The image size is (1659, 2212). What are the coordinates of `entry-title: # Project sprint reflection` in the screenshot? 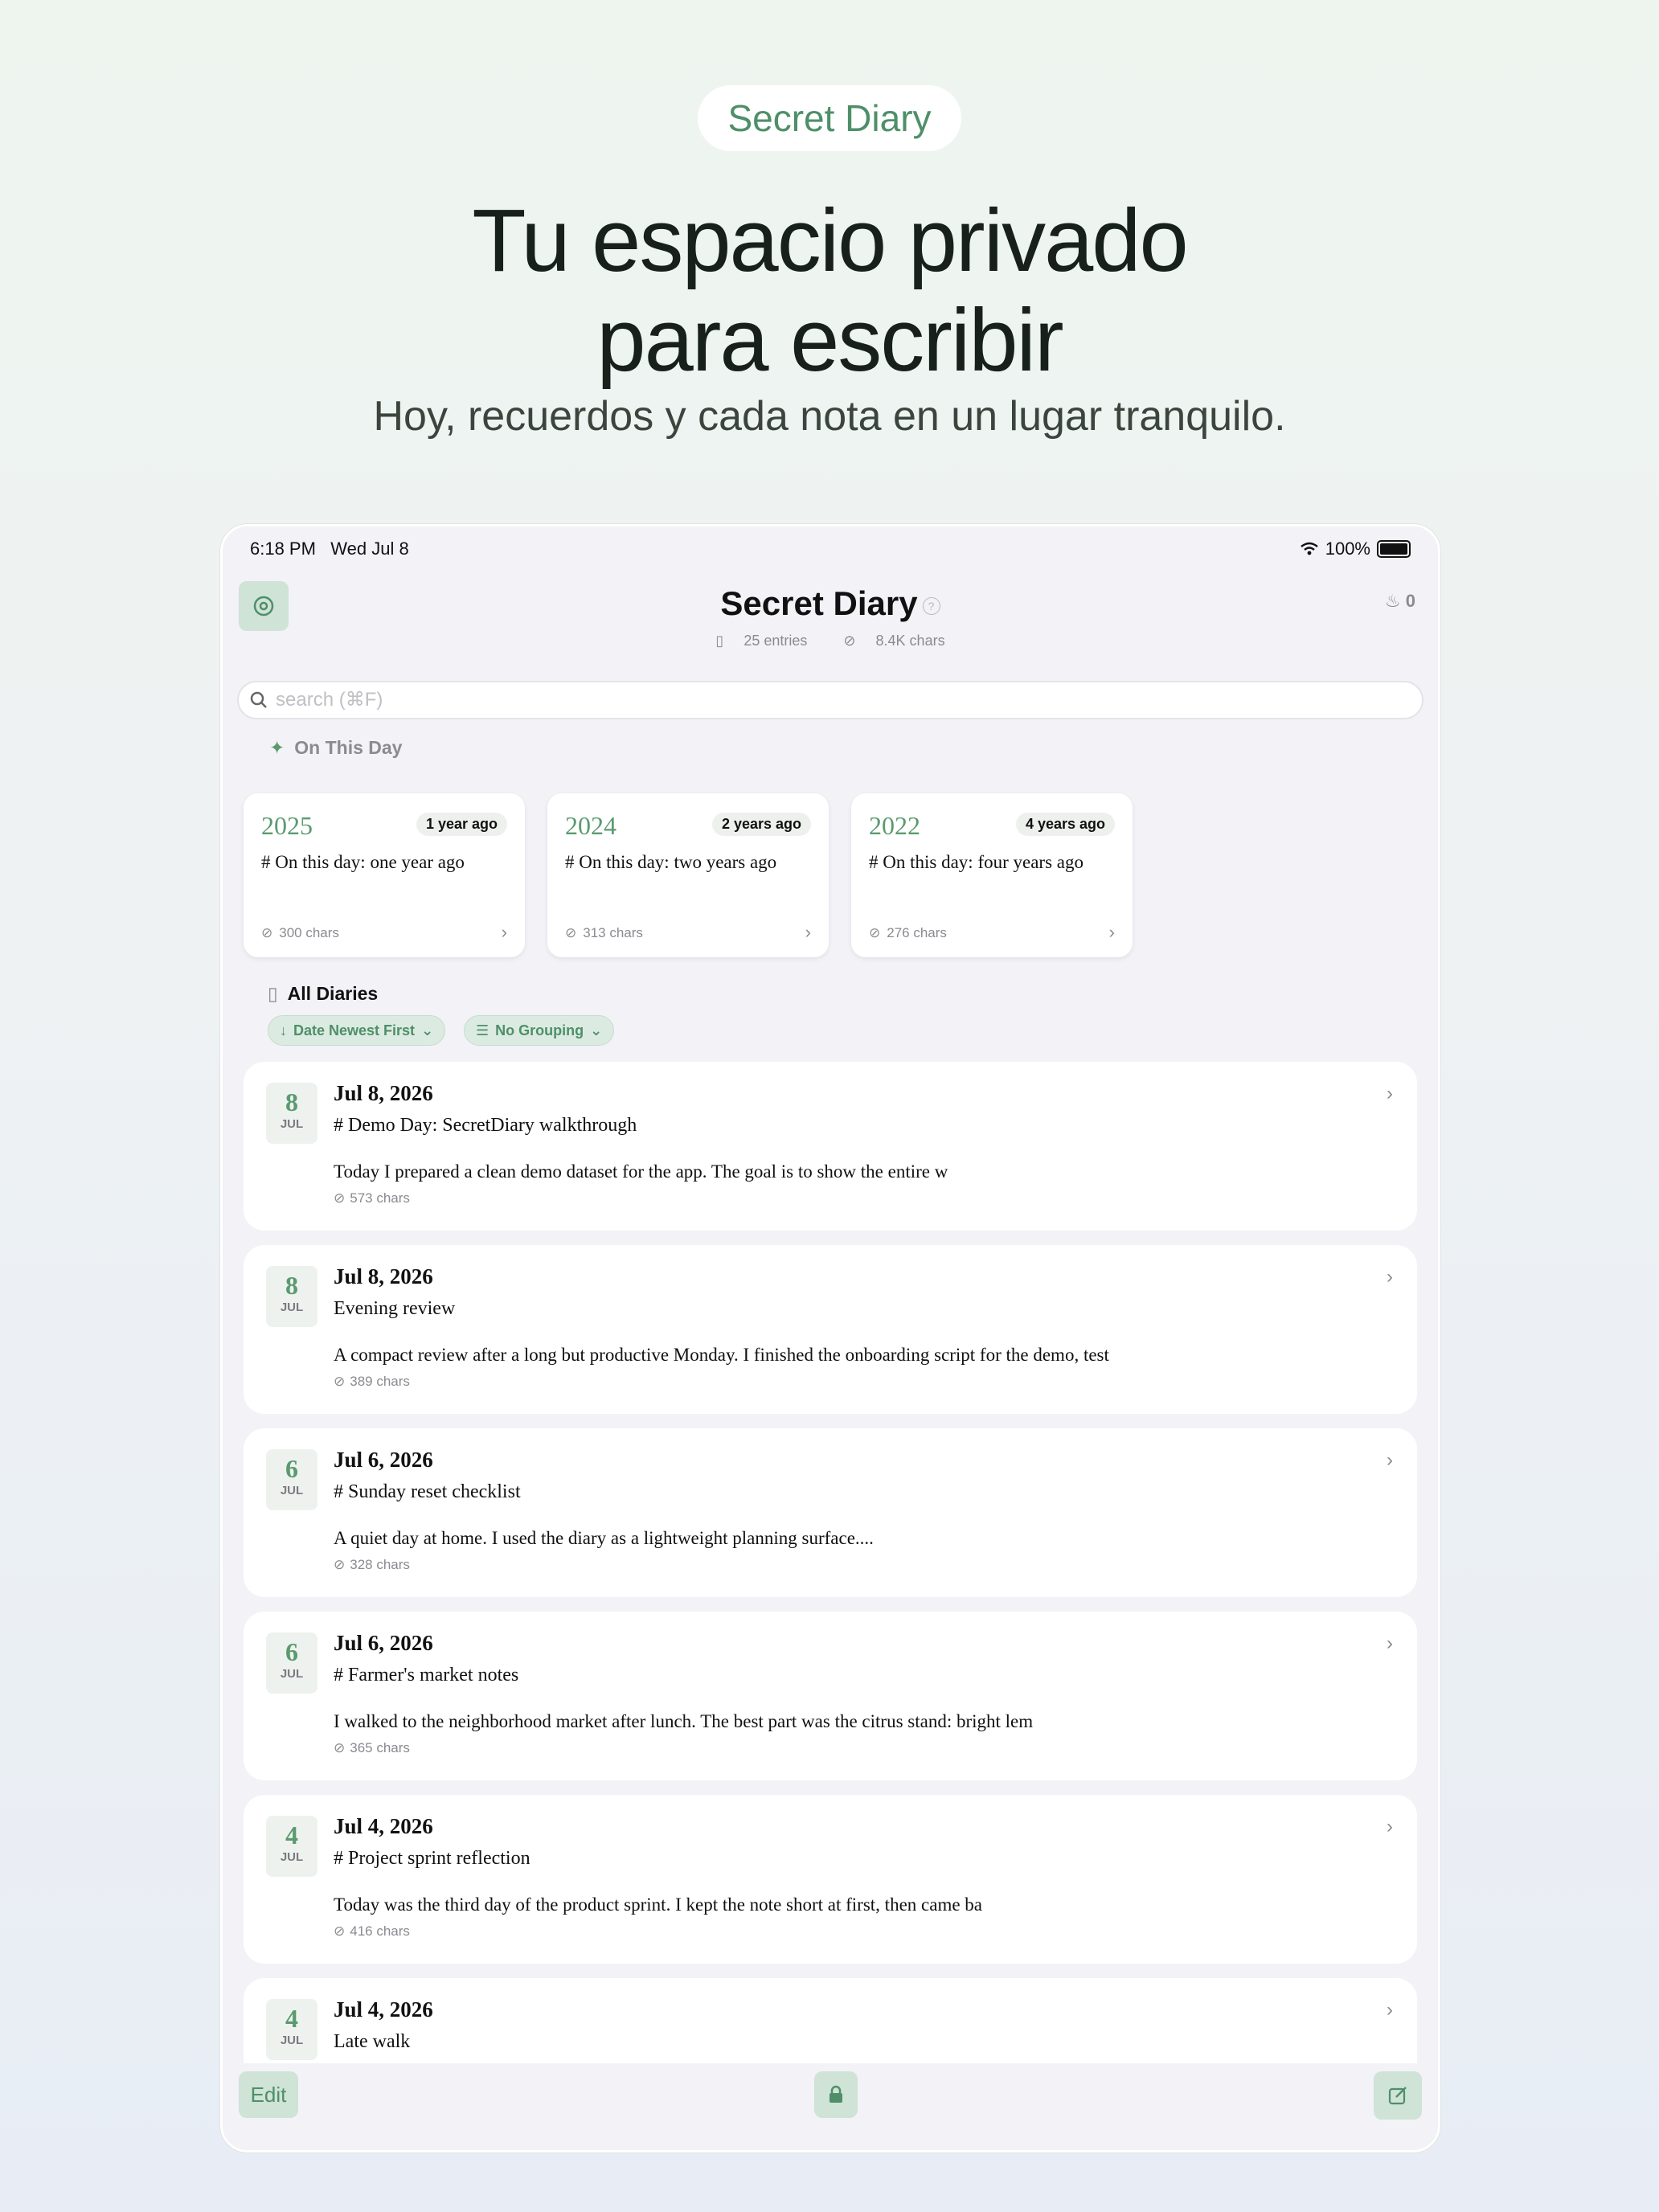 It's located at (432, 1858).